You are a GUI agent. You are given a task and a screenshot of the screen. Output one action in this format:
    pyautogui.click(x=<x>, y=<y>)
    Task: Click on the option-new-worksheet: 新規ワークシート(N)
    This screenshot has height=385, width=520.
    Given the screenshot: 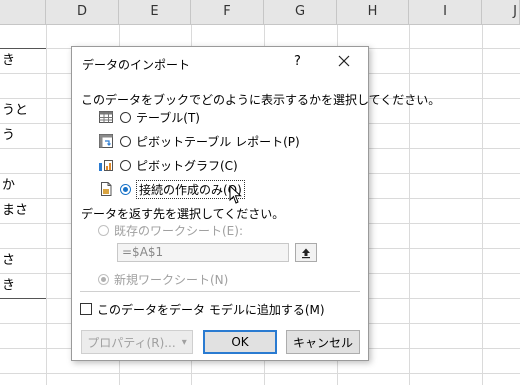 What is the action you would take?
    pyautogui.click(x=163, y=279)
    